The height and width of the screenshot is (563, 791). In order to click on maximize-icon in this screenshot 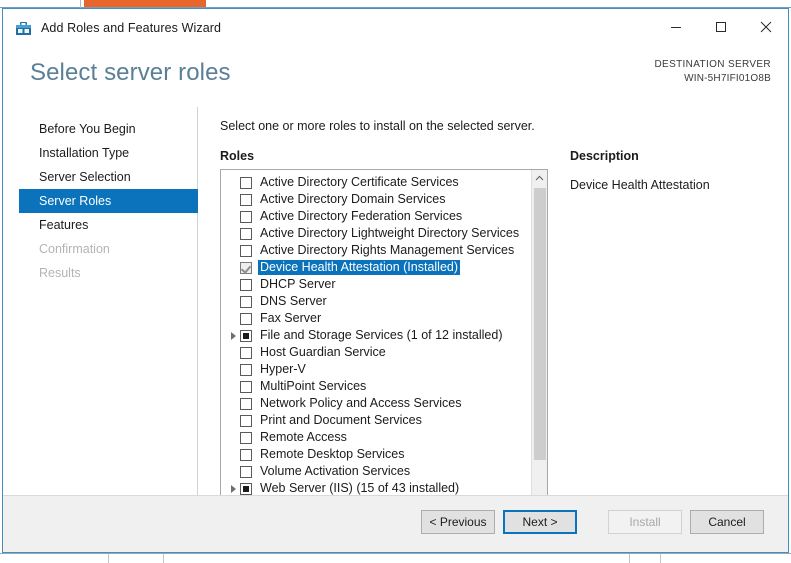, I will do `click(720, 27)`.